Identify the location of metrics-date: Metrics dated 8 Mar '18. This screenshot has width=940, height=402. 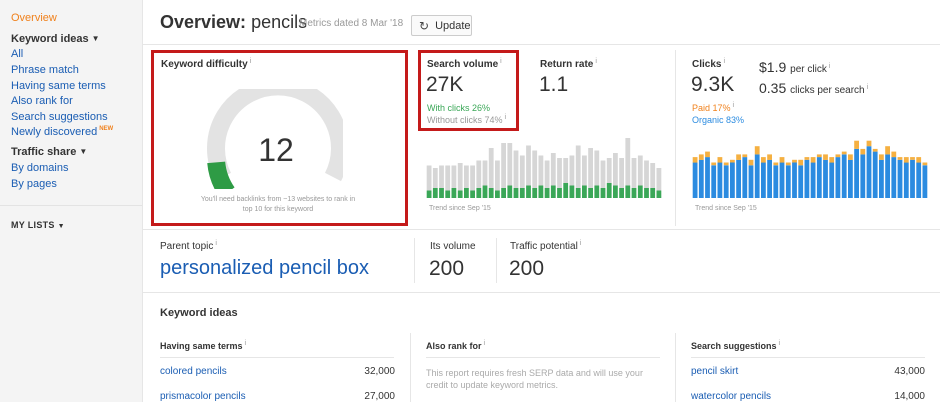
(351, 23).